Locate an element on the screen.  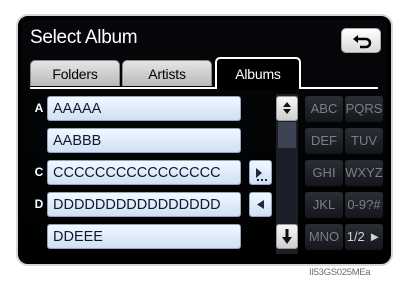
tab-folders: Folders is located at coordinates (75, 73).